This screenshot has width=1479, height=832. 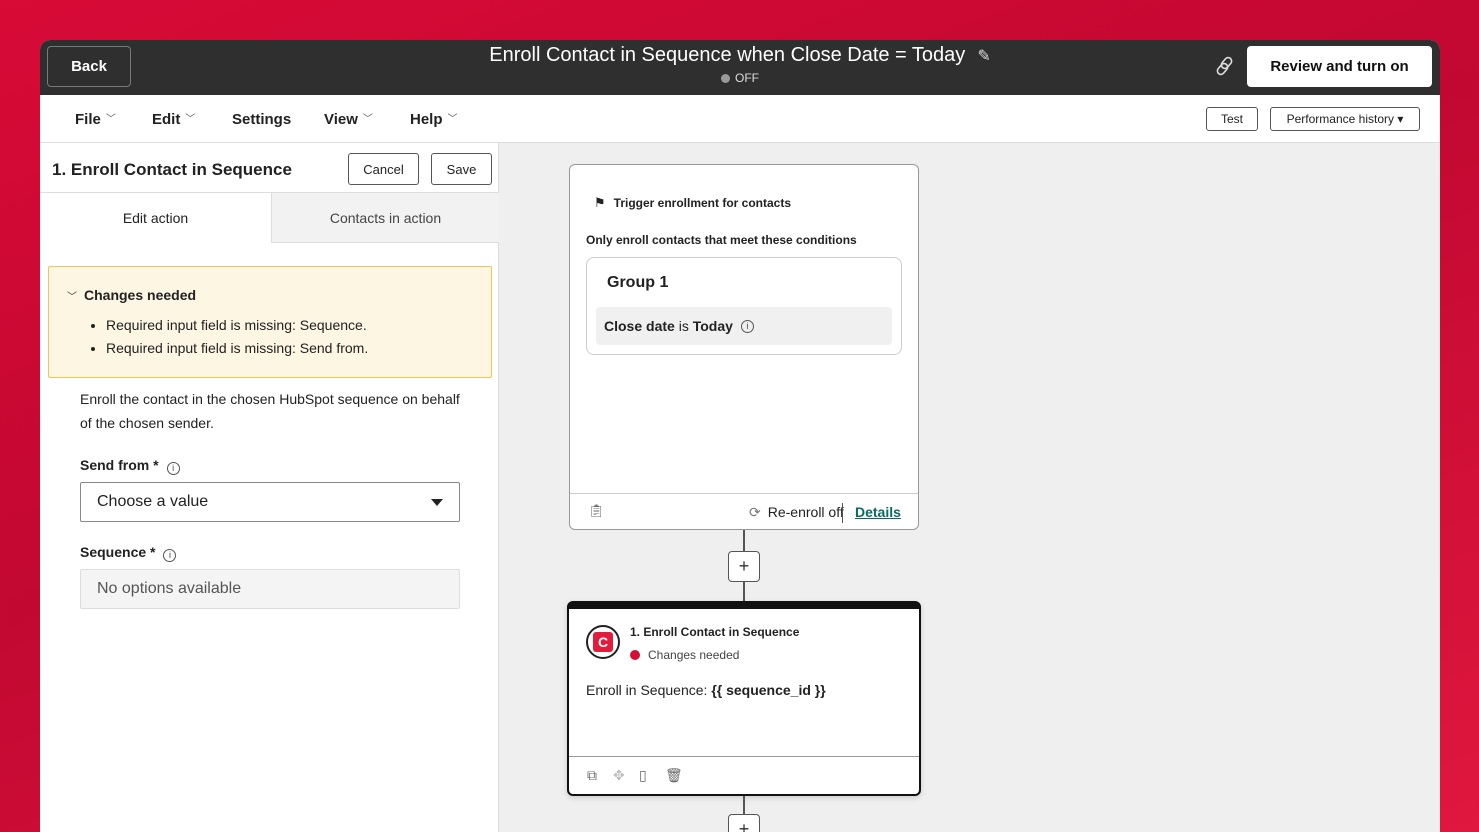 I want to click on test-button: Test, so click(x=1232, y=119).